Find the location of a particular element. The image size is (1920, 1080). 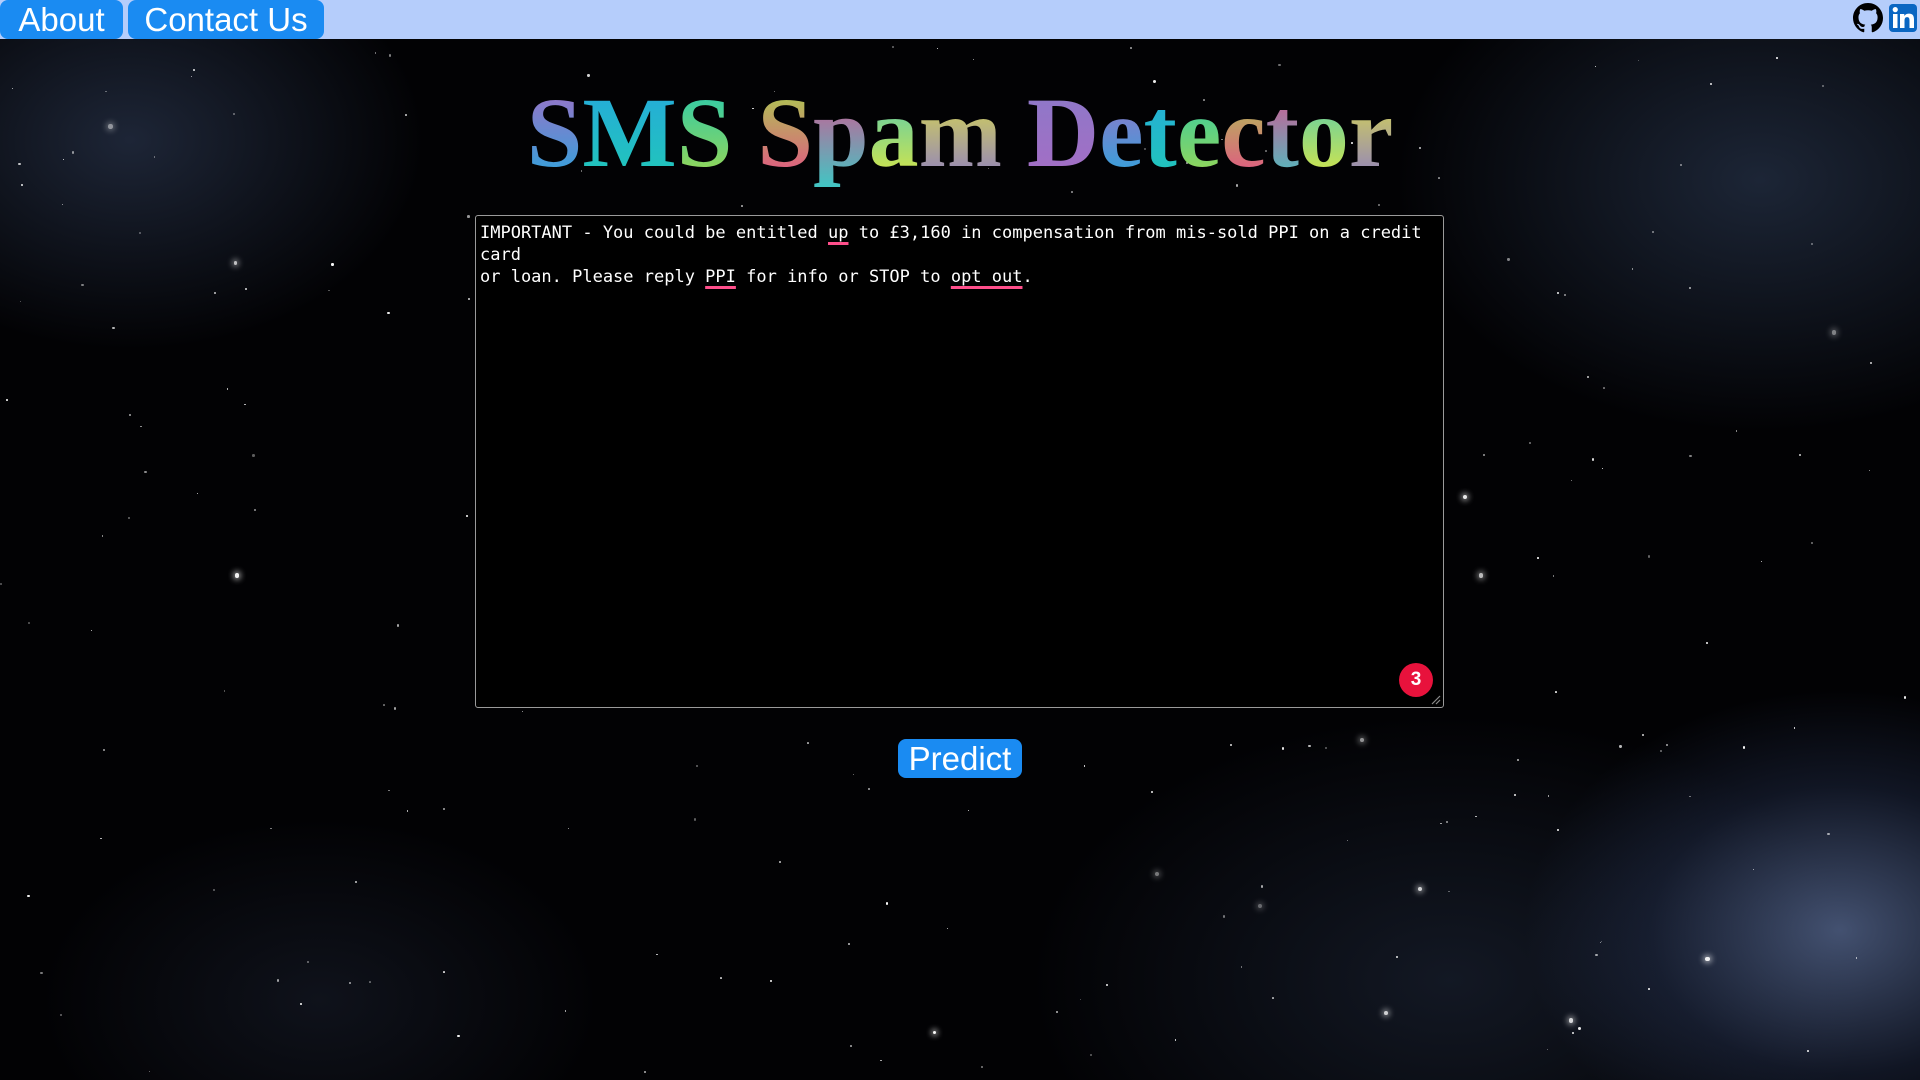

title-letter: S is located at coordinates (785, 132).